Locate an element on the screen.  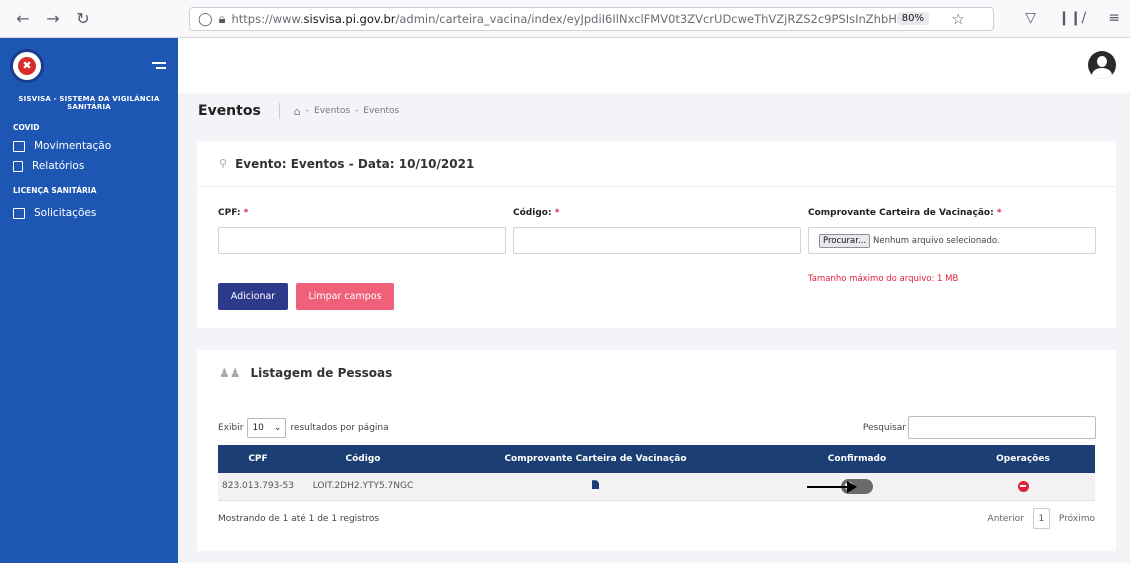
cpf-field is located at coordinates (362, 240).